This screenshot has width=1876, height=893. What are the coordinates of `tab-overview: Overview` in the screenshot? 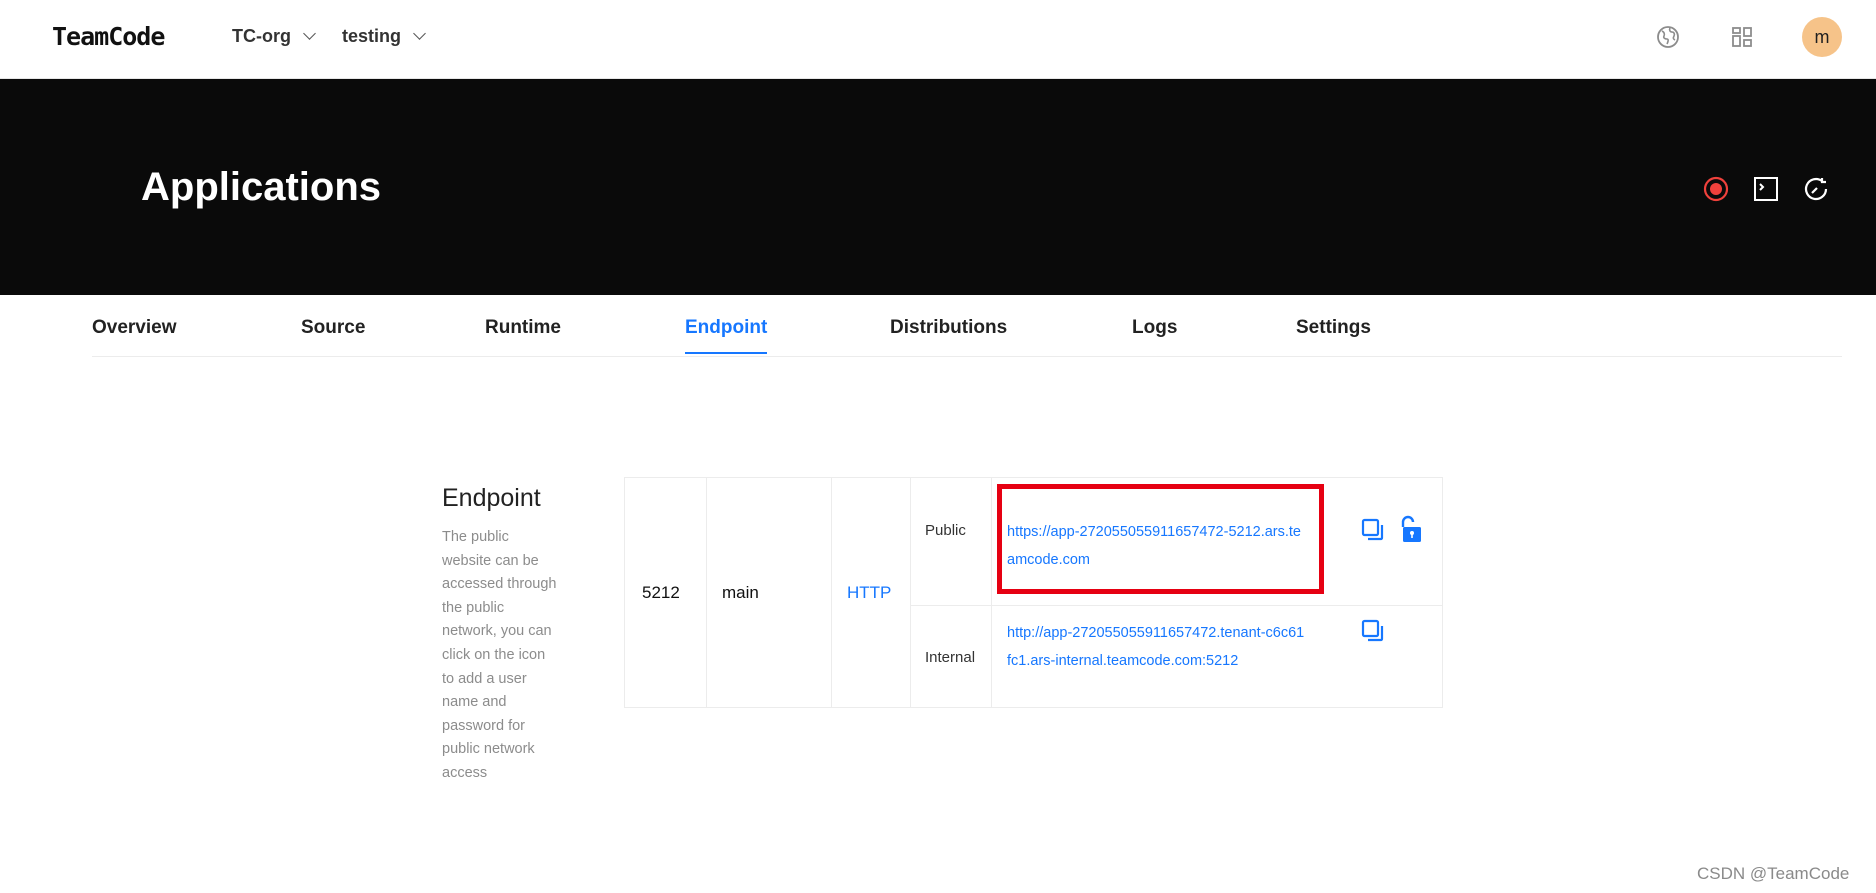 It's located at (134, 334).